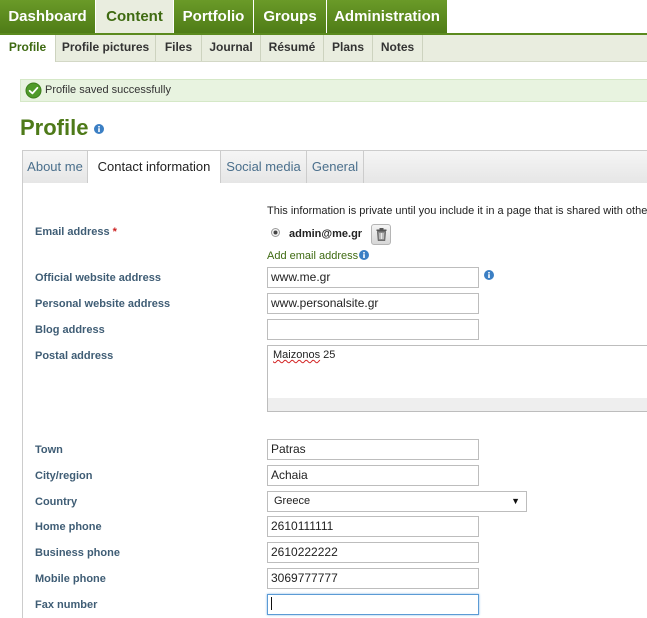 The height and width of the screenshot is (618, 647). Describe the element at coordinates (373, 552) in the screenshot. I see `business-phone-input: 2610222222` at that location.